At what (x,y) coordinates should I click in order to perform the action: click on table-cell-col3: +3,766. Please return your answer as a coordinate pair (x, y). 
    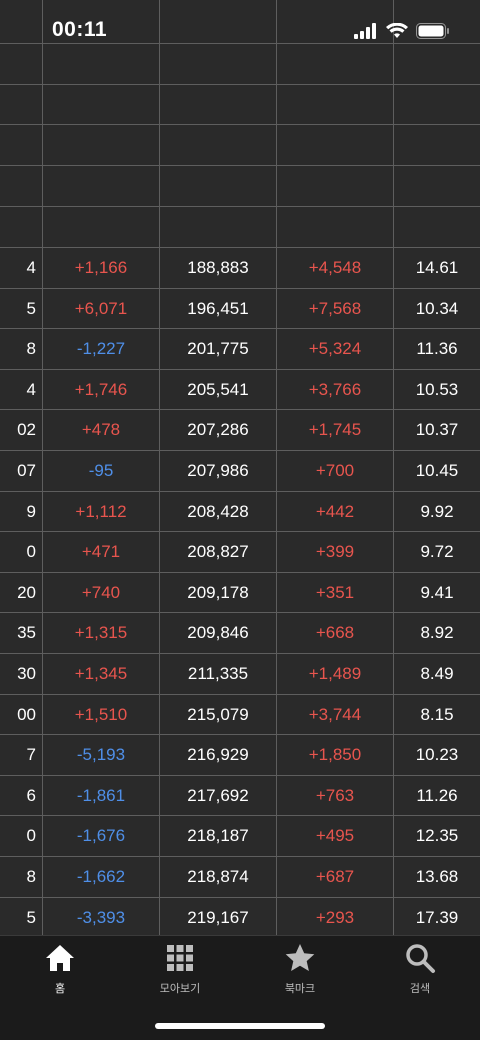
    Looking at the image, I should click on (335, 389).